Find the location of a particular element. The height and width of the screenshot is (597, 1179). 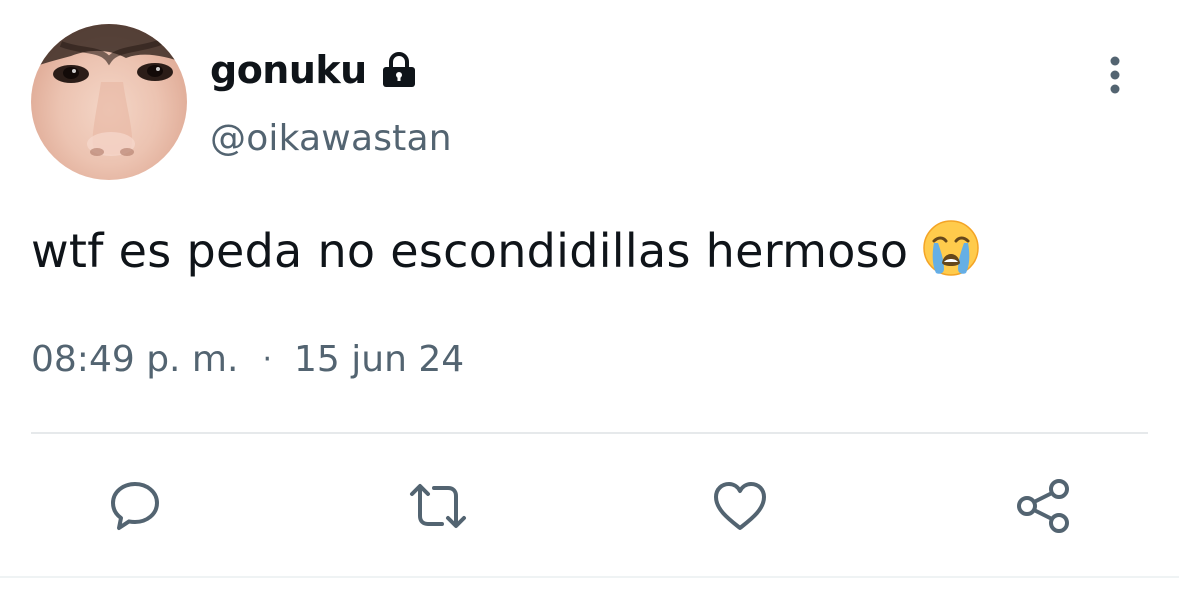

reply-button is located at coordinates (135, 506).